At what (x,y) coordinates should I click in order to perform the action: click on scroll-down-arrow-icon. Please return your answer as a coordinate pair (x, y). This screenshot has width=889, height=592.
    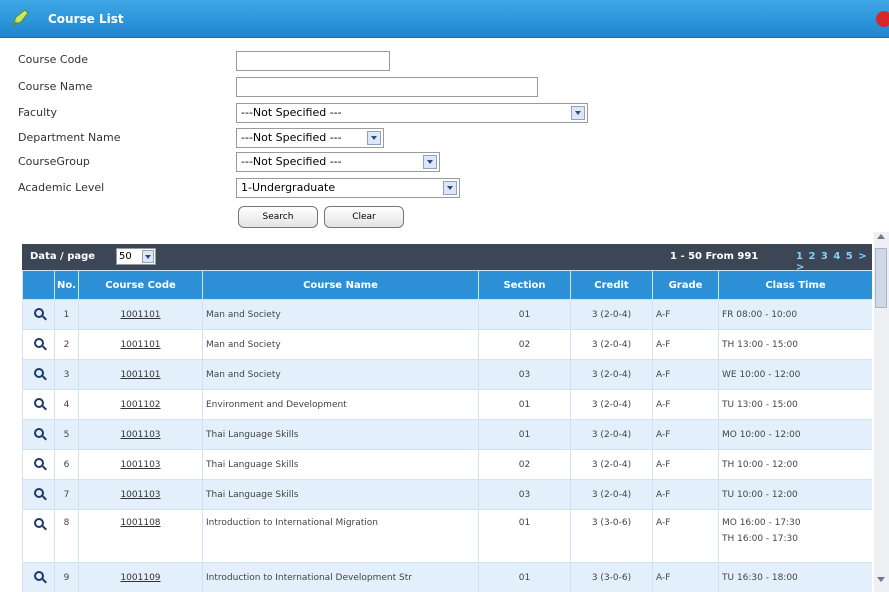
    Looking at the image, I should click on (881, 579).